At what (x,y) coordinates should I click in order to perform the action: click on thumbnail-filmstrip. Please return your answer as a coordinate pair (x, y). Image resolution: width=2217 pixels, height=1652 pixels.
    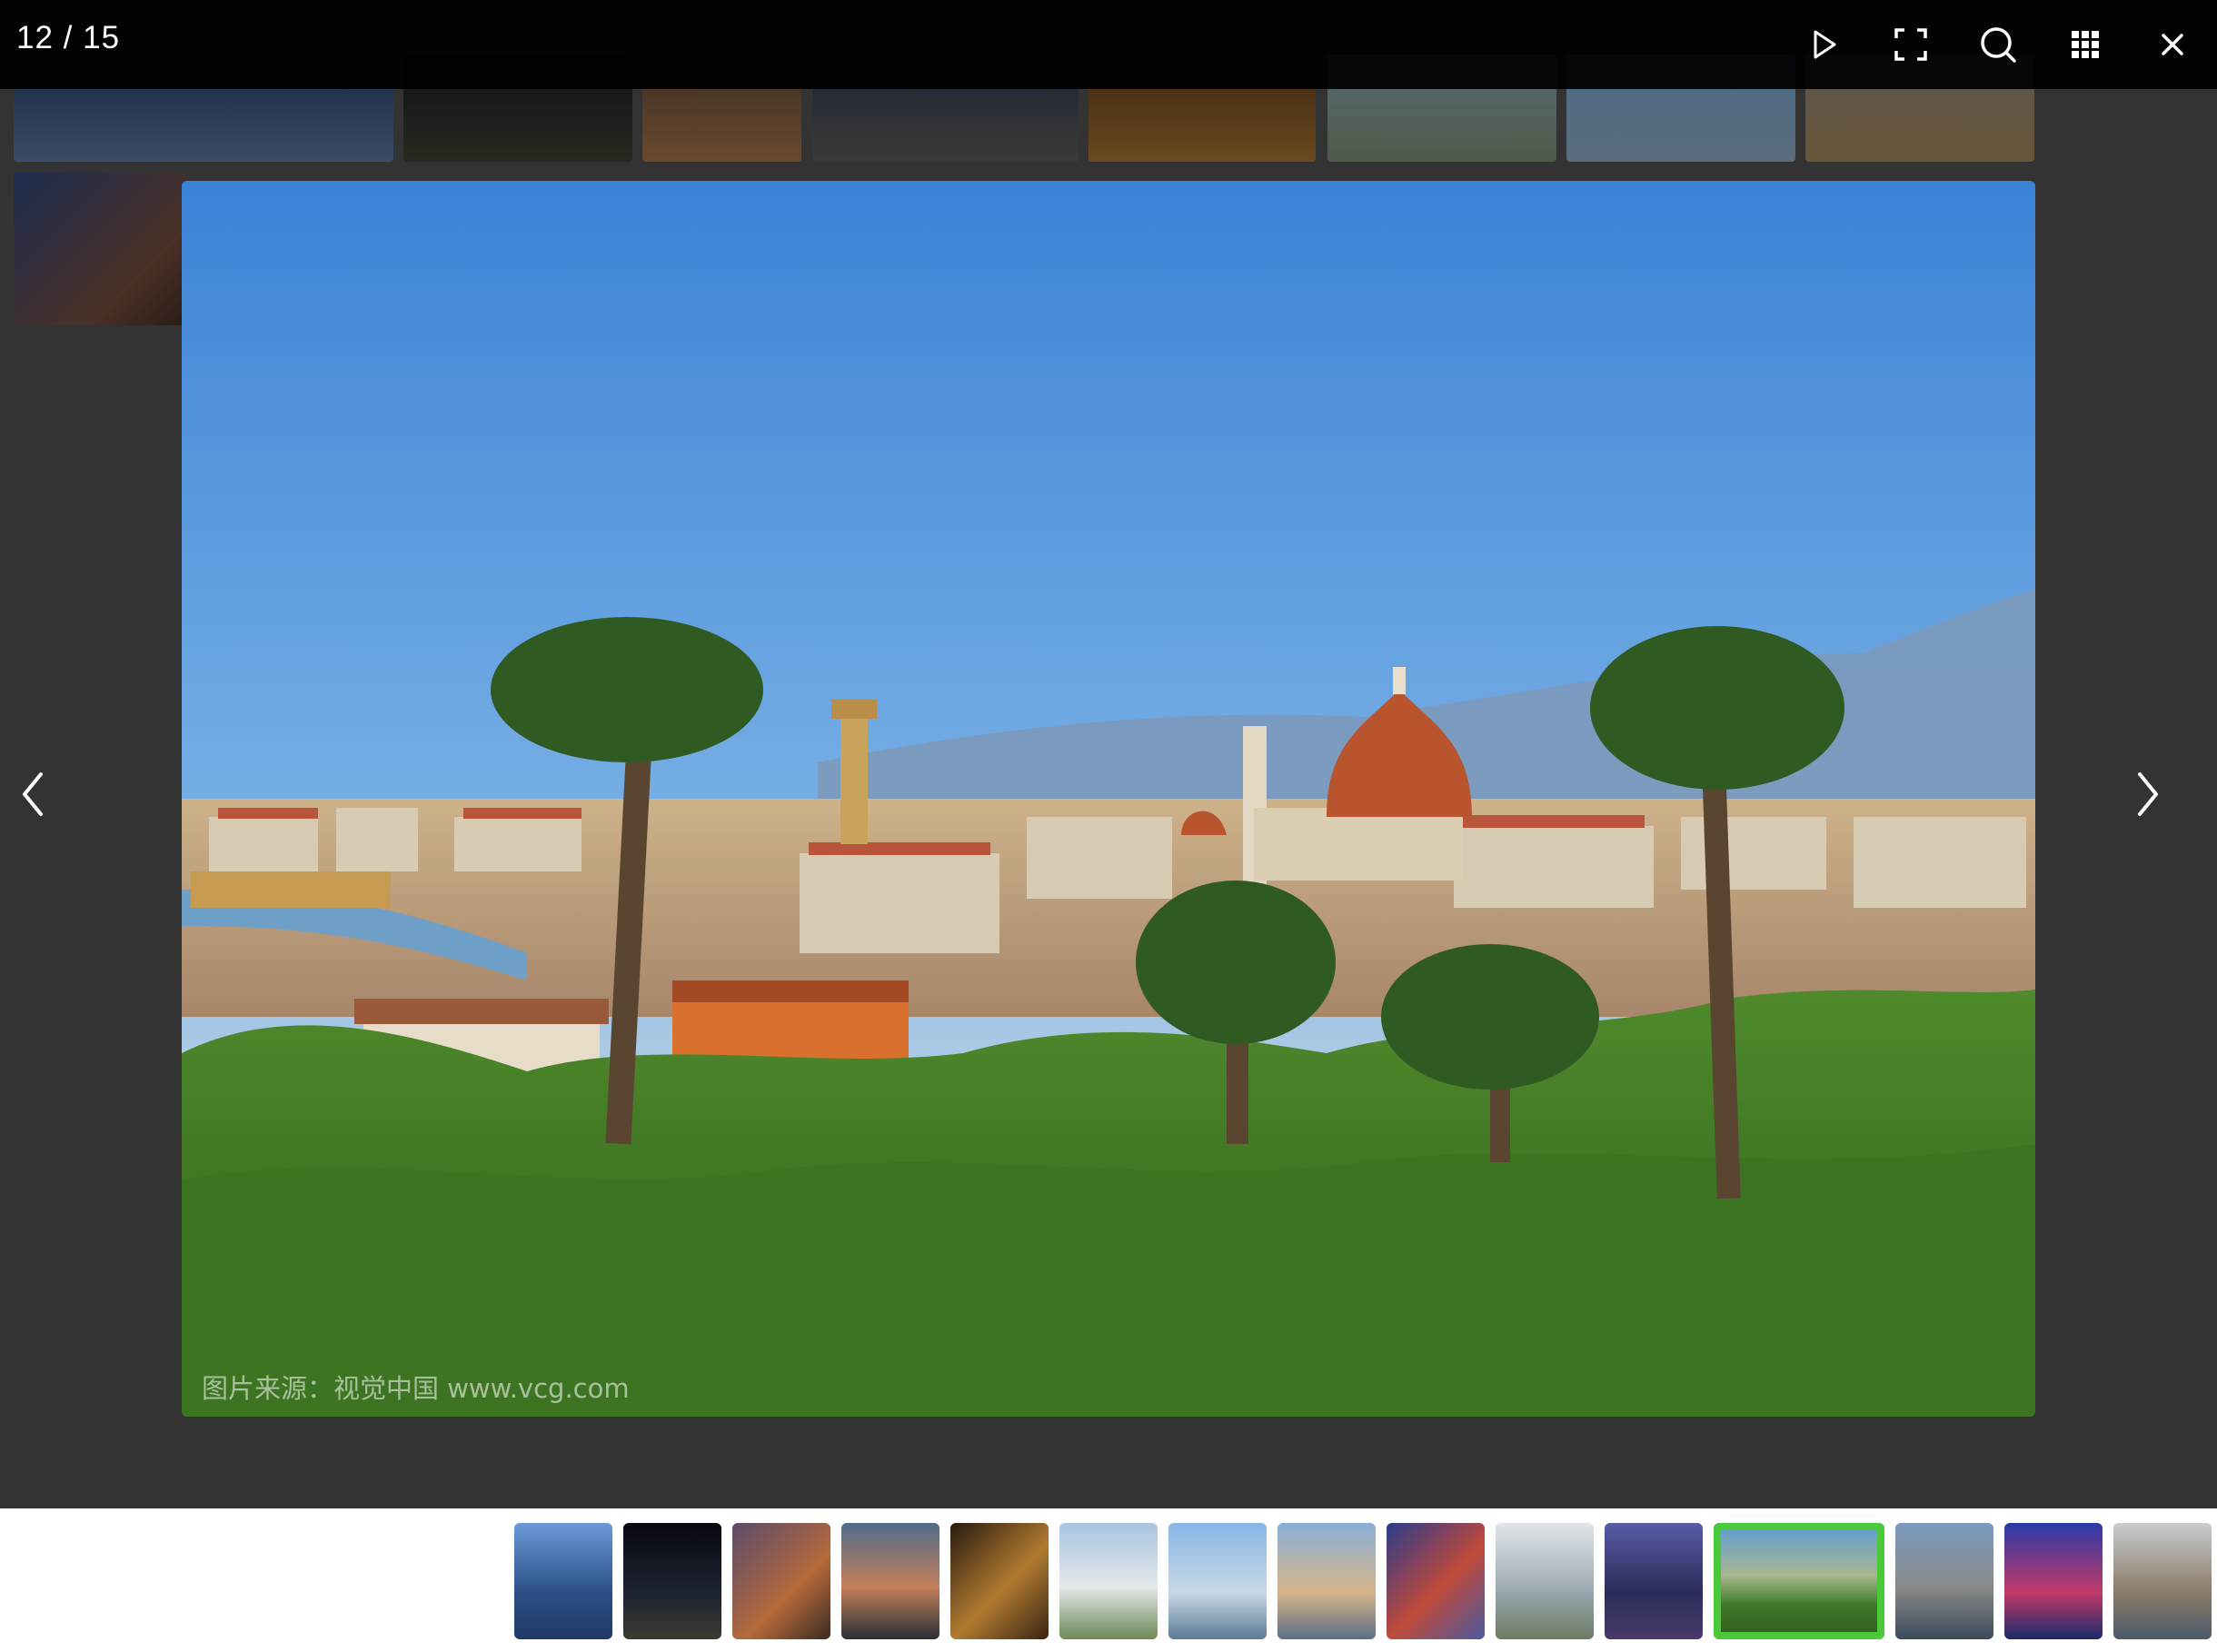
    Looking at the image, I should click on (1108, 1580).